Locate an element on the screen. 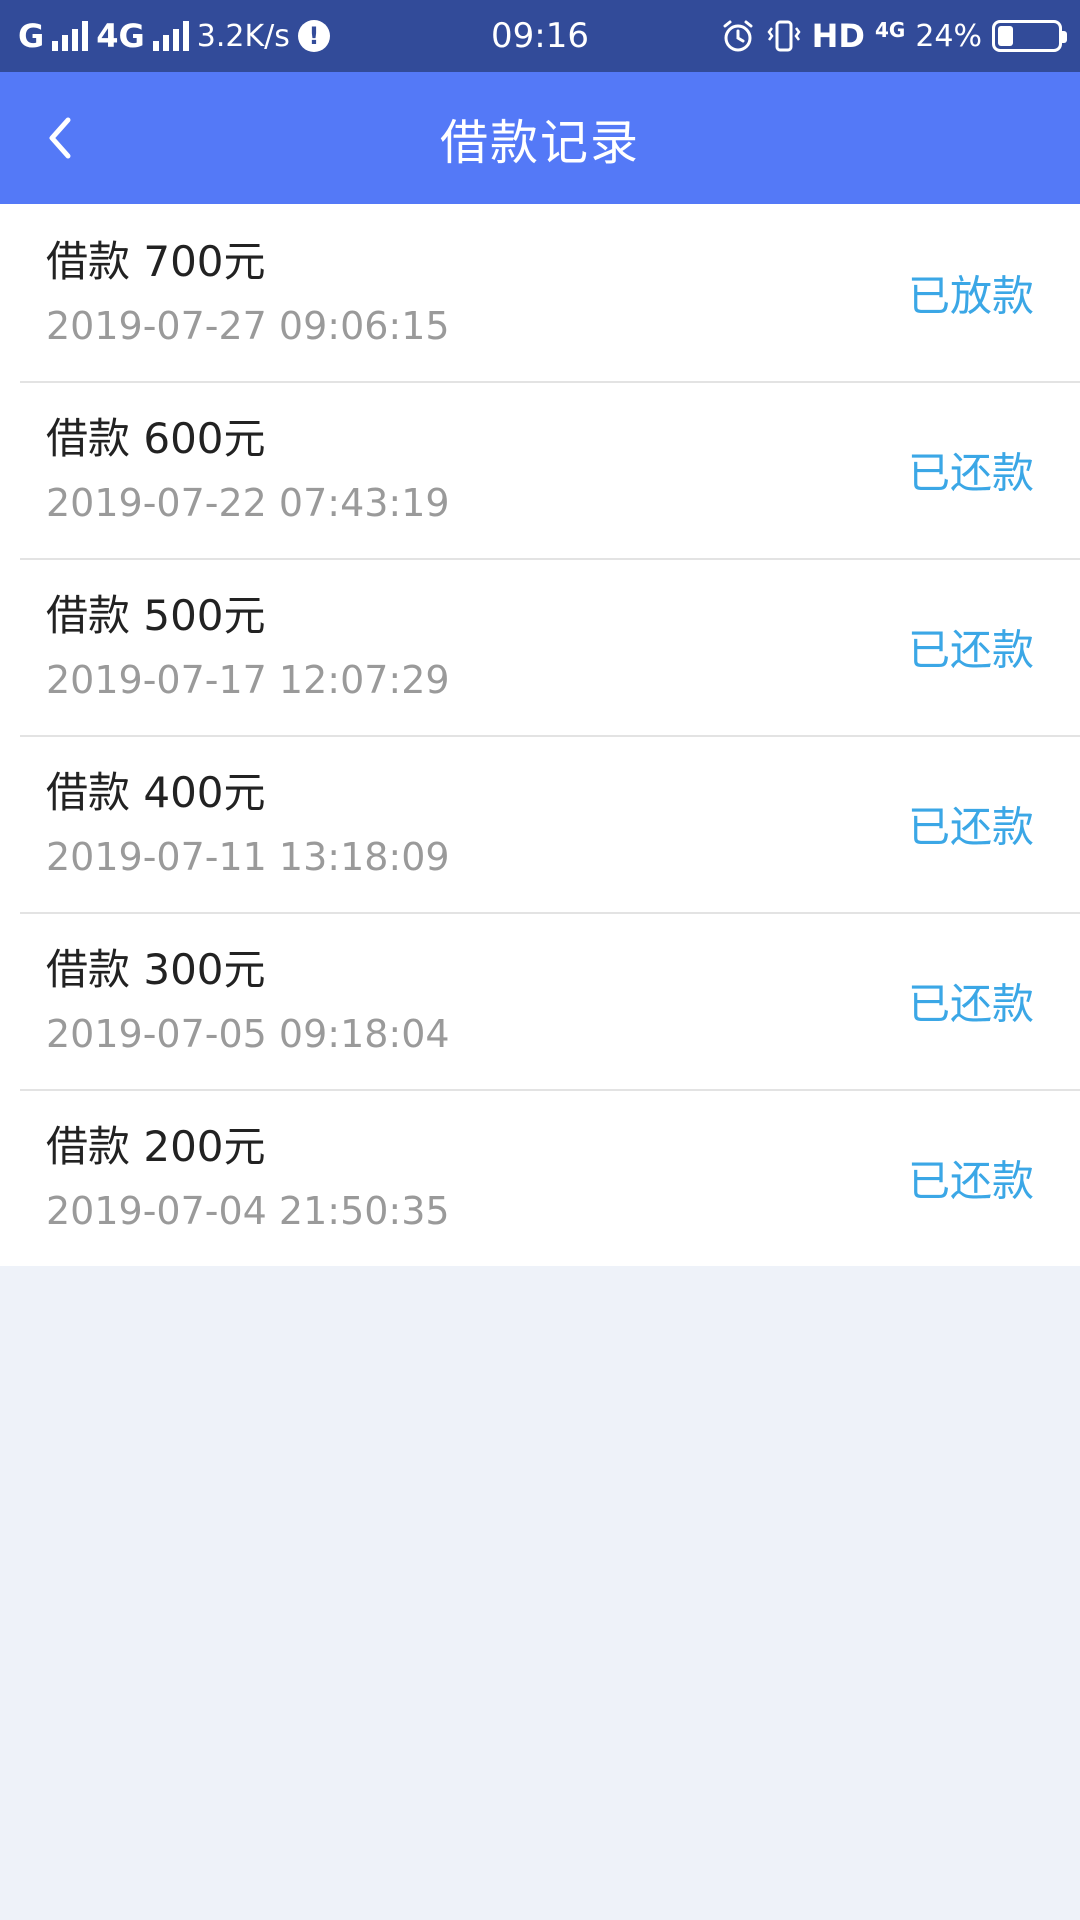 This screenshot has height=1920, width=1080. header: 借款记录 is located at coordinates (540, 138).